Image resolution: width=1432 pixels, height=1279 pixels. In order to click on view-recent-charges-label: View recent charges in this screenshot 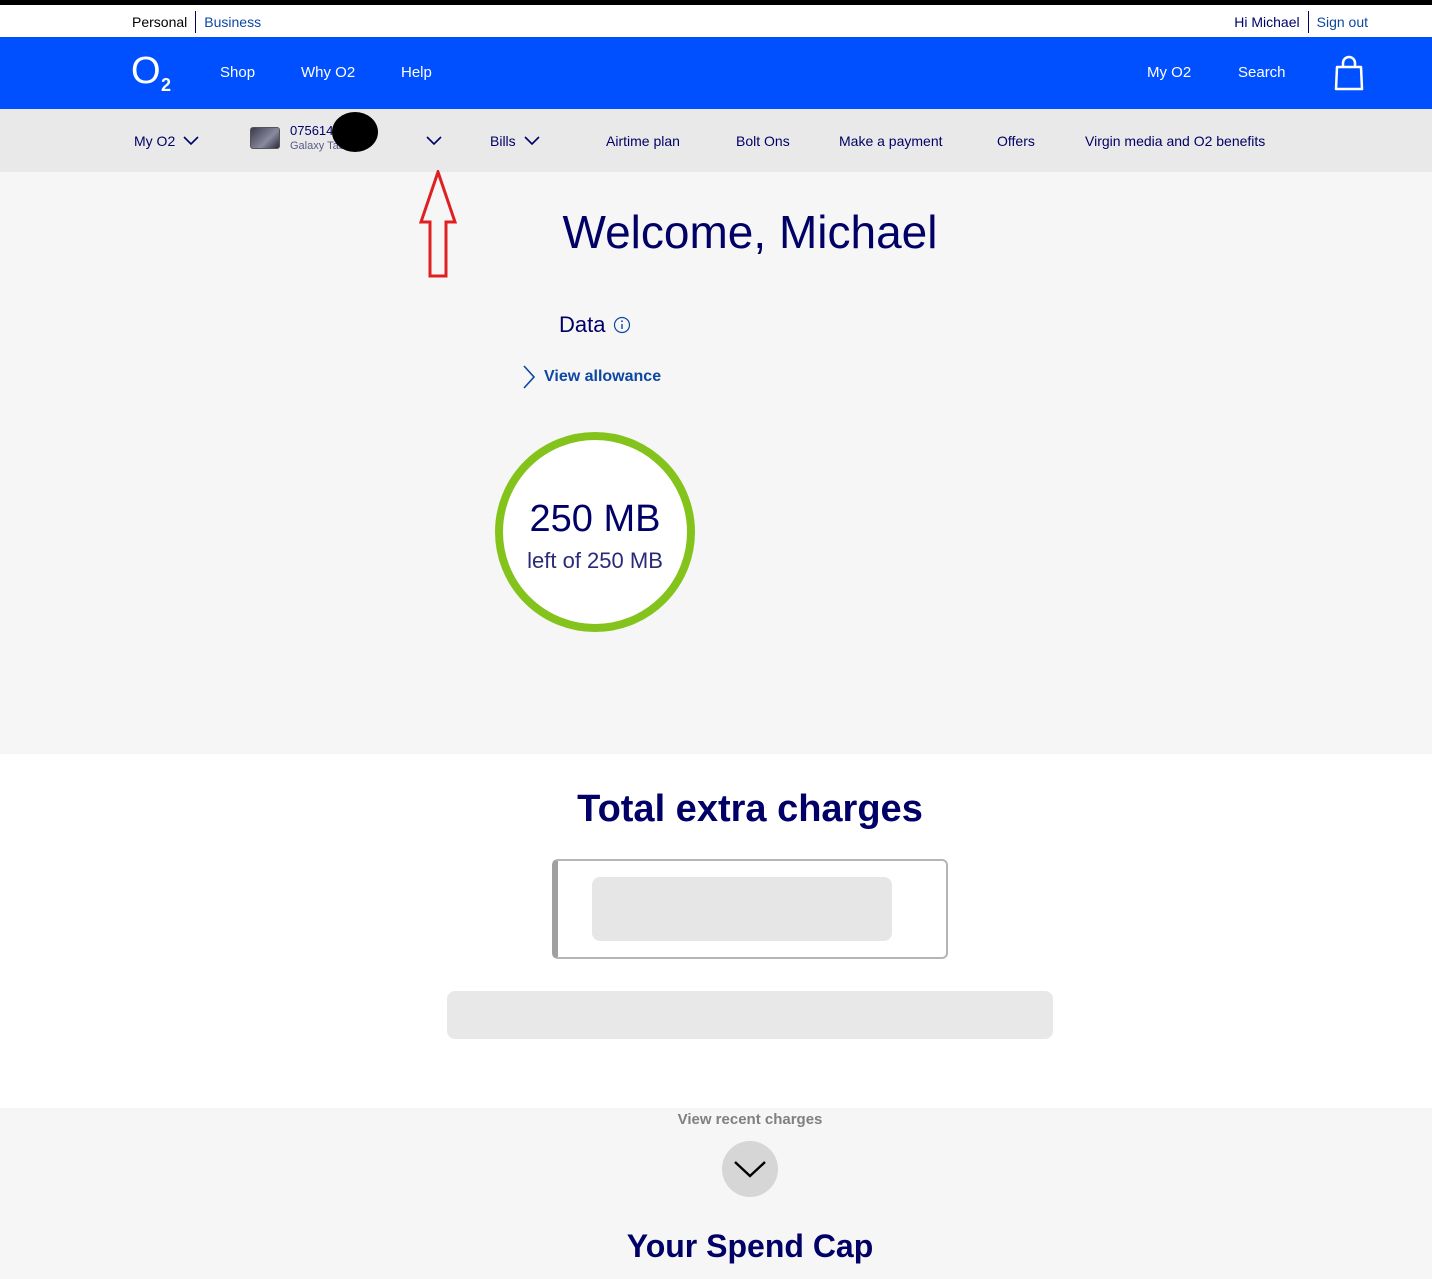, I will do `click(750, 1119)`.